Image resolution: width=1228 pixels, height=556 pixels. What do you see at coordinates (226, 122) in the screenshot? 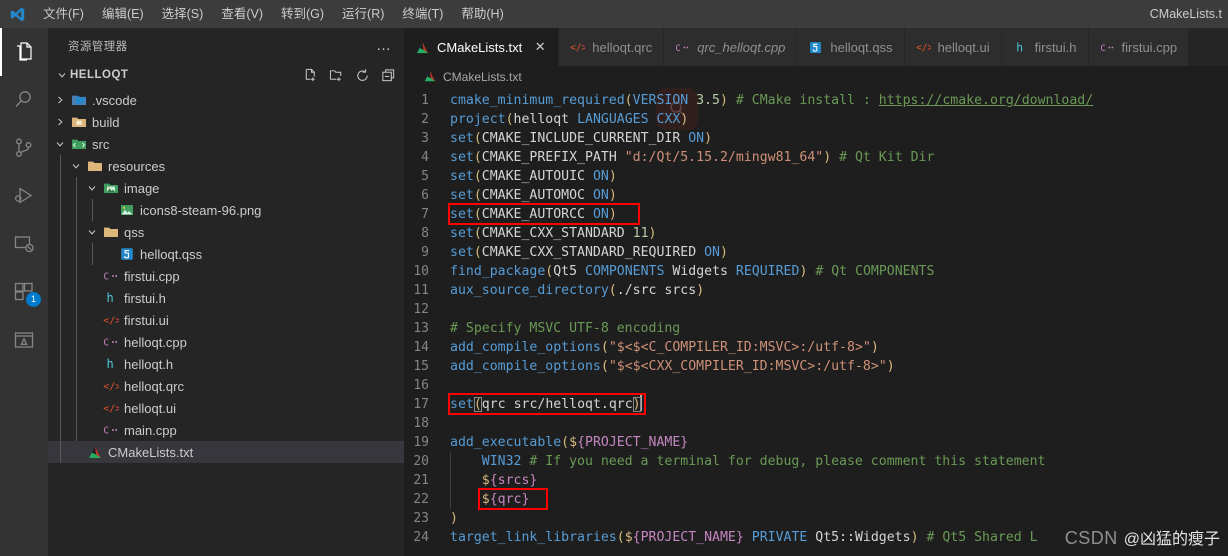
I see `tree-item-build: build` at bounding box center [226, 122].